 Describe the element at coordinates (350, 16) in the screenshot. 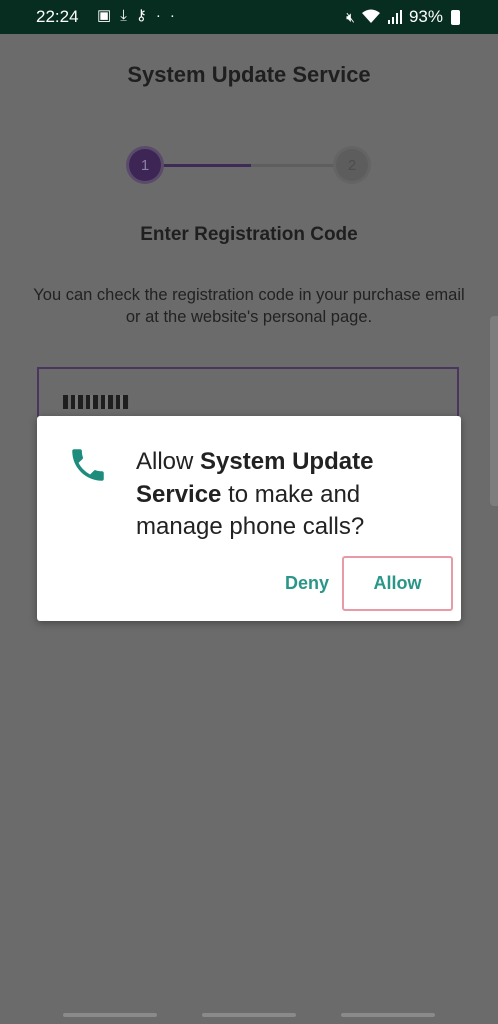

I see `mute-icon: 🔇︎` at that location.